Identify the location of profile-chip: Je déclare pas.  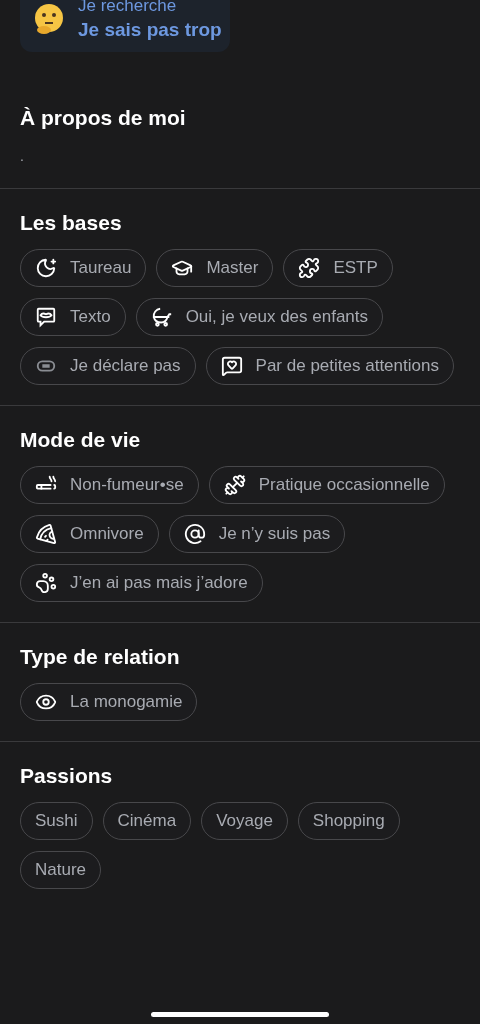
(108, 366).